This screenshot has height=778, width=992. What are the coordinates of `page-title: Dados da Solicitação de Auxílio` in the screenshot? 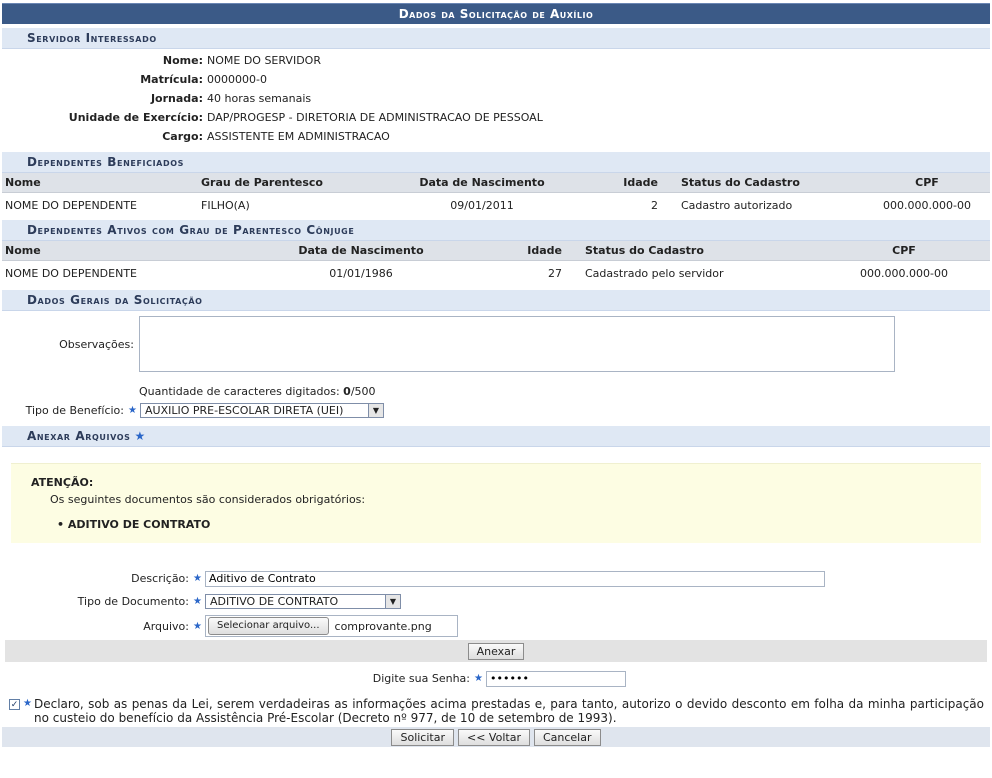 It's located at (496, 13).